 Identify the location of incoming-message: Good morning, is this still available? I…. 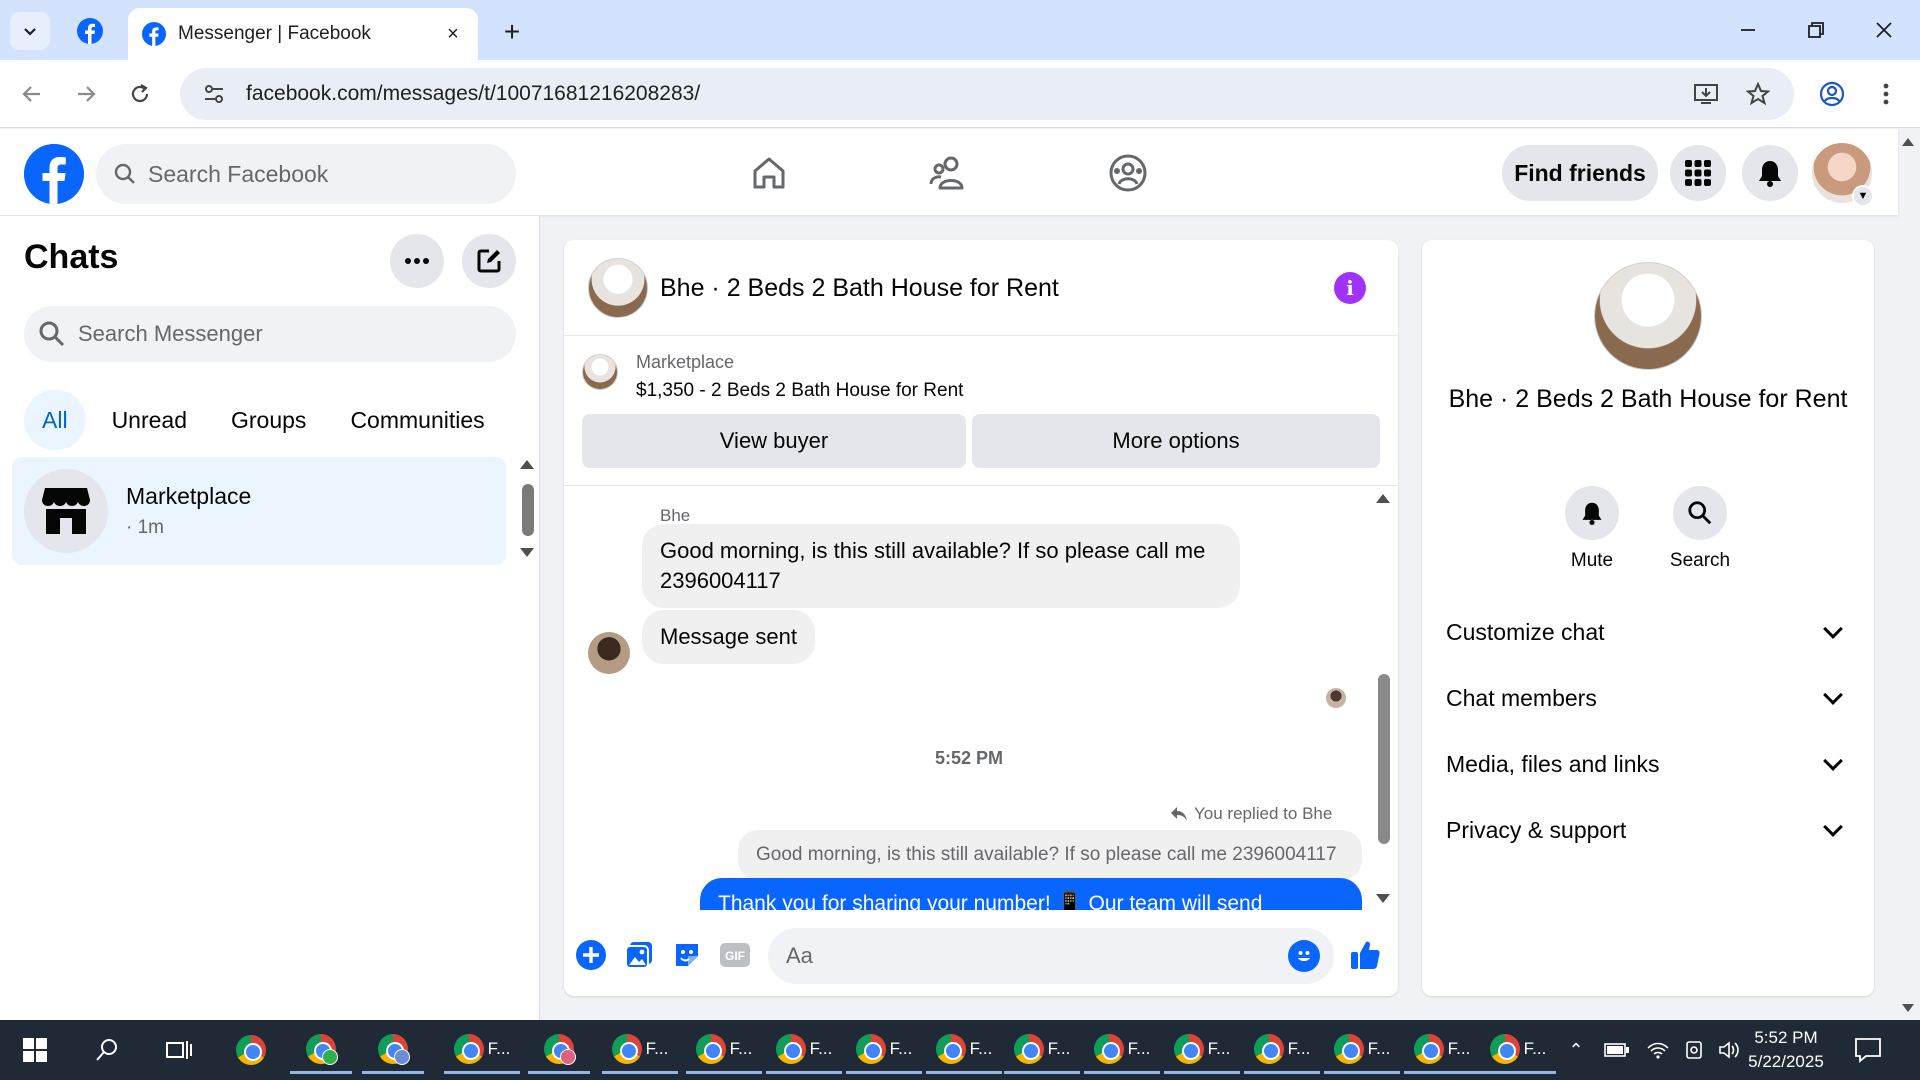
(941, 566).